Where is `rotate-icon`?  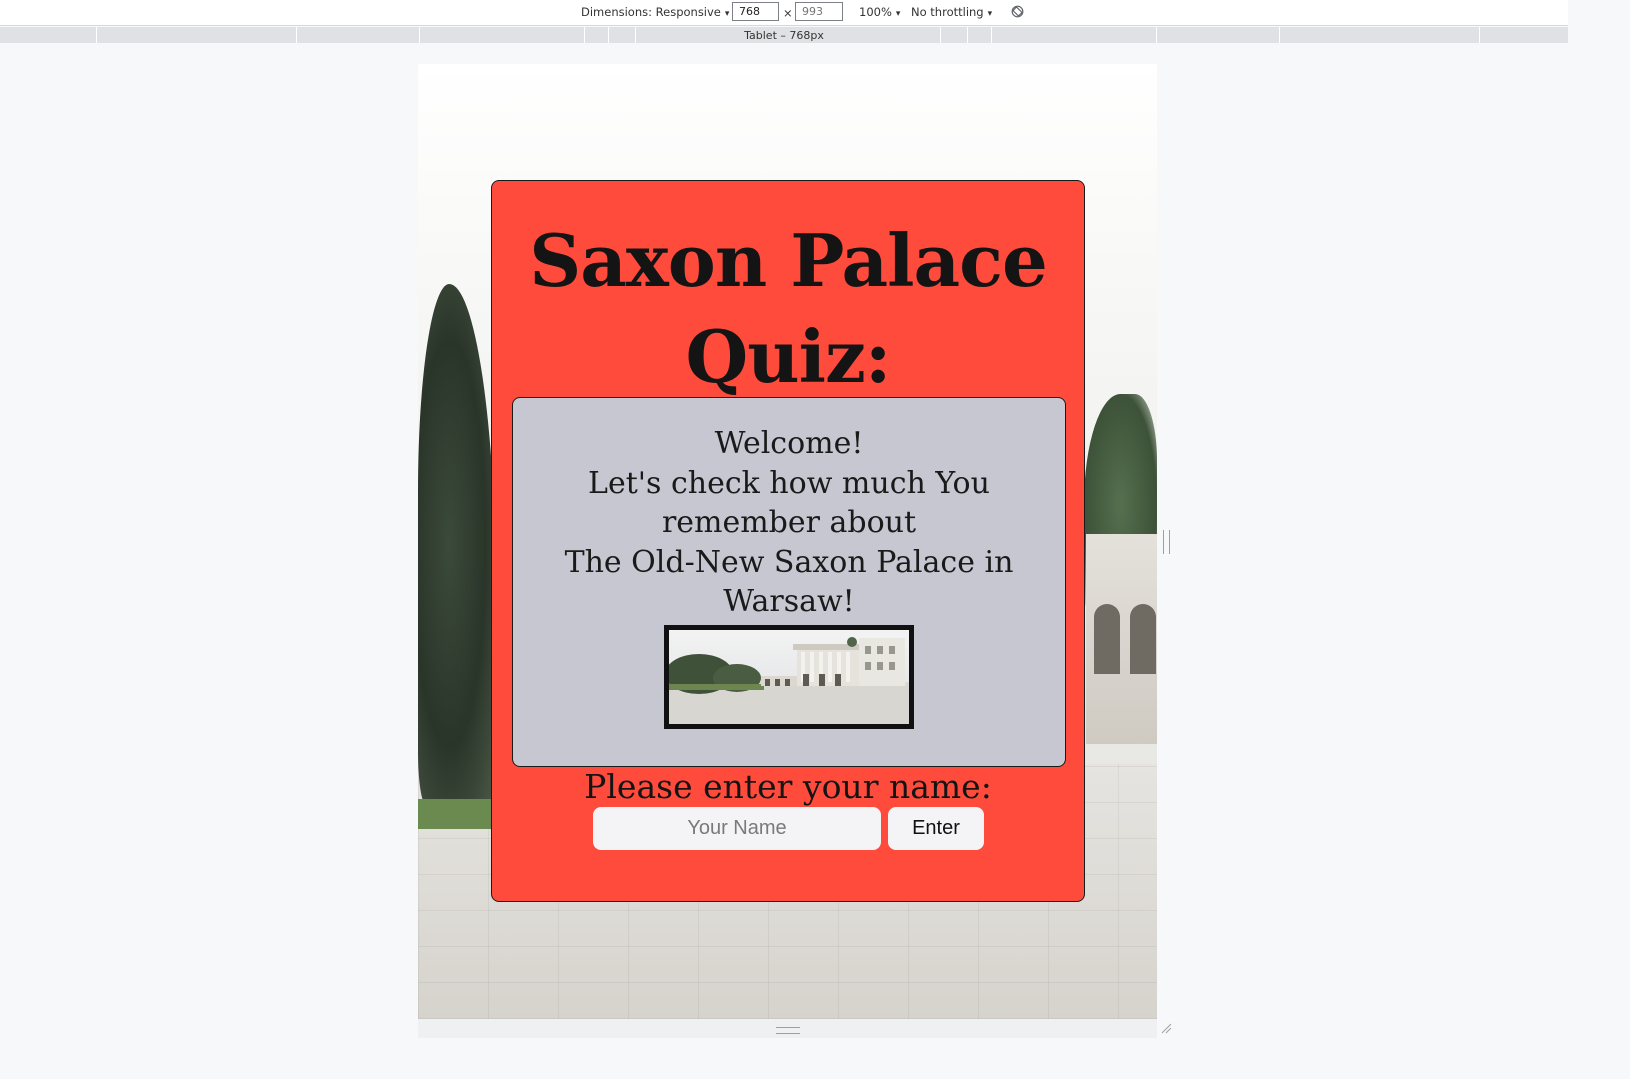 rotate-icon is located at coordinates (1017, 11).